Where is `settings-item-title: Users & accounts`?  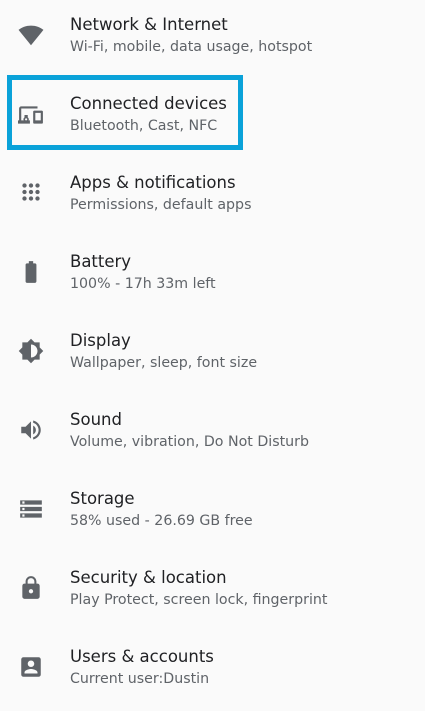
settings-item-title: Users & accounts is located at coordinates (142, 656).